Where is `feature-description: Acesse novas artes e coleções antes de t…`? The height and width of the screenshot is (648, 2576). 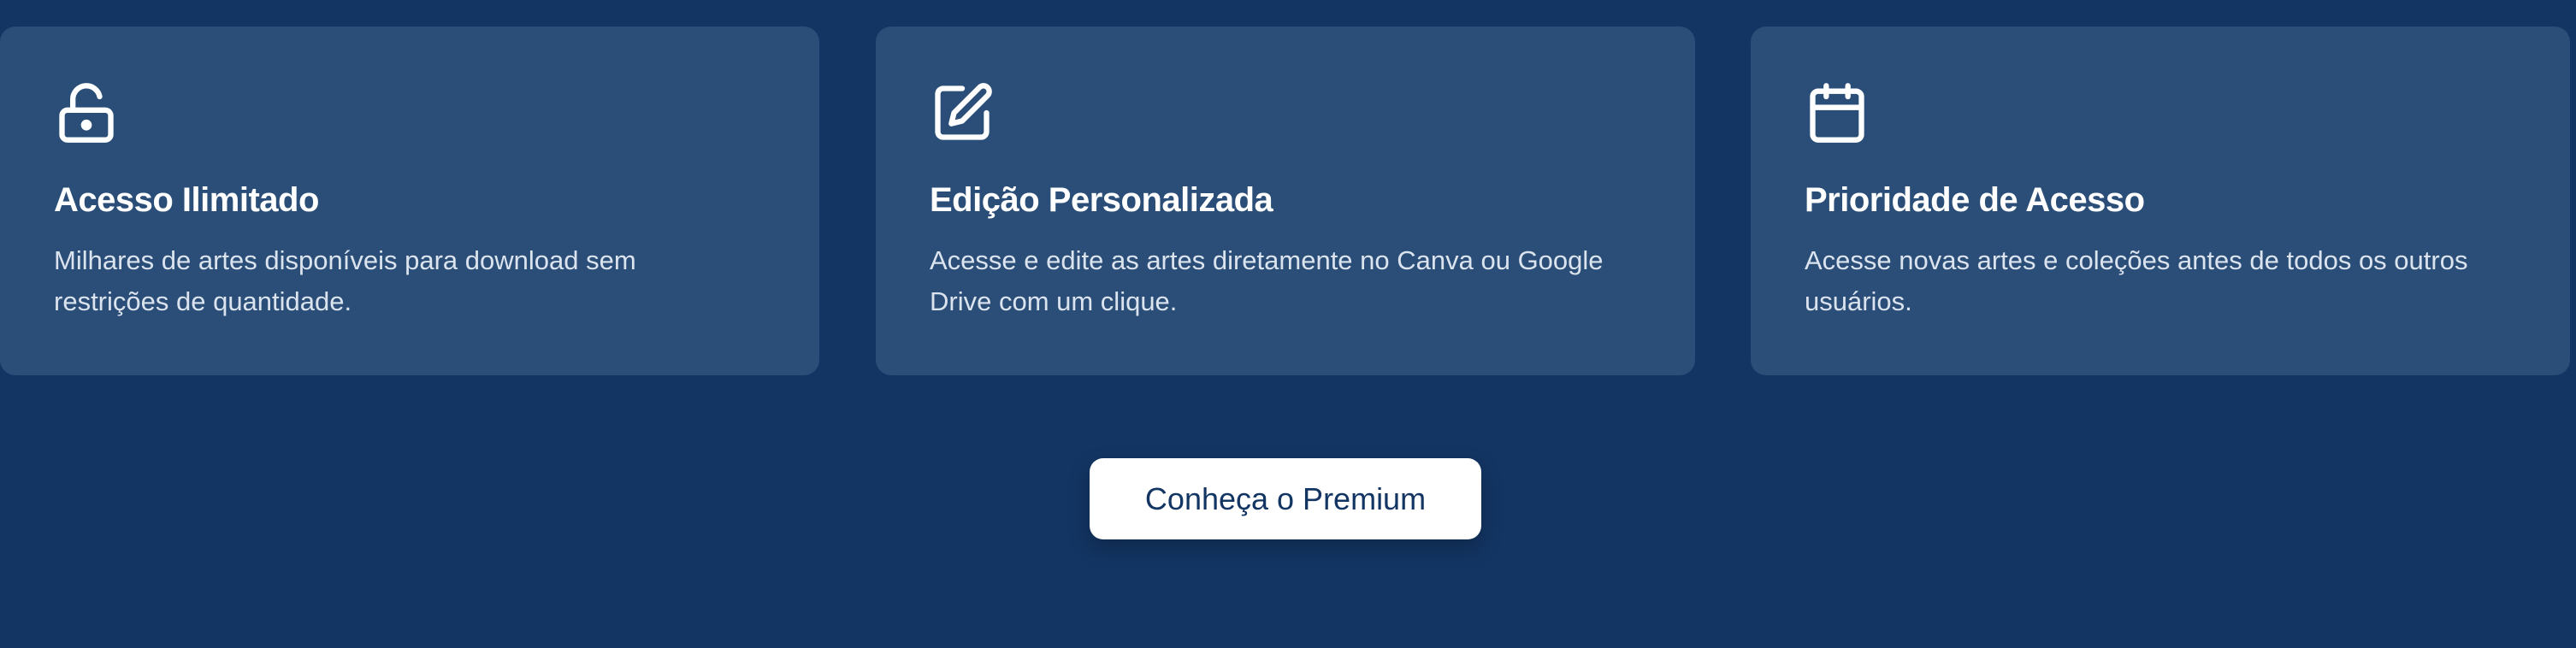 feature-description: Acesse novas artes e coleções antes de t… is located at coordinates (2136, 280).